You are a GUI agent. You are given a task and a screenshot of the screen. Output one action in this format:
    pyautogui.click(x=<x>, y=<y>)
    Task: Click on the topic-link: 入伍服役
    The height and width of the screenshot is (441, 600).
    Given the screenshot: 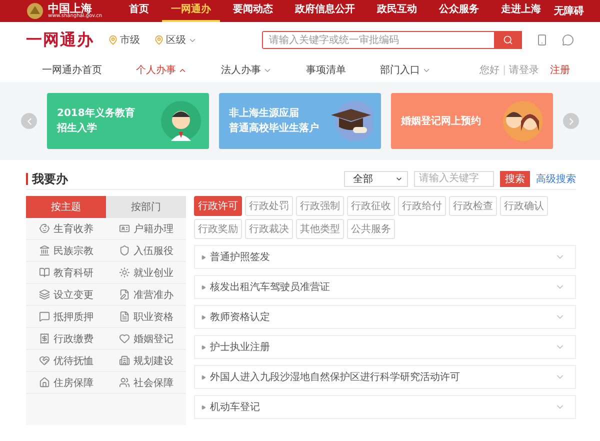 What is the action you would take?
    pyautogui.click(x=146, y=251)
    